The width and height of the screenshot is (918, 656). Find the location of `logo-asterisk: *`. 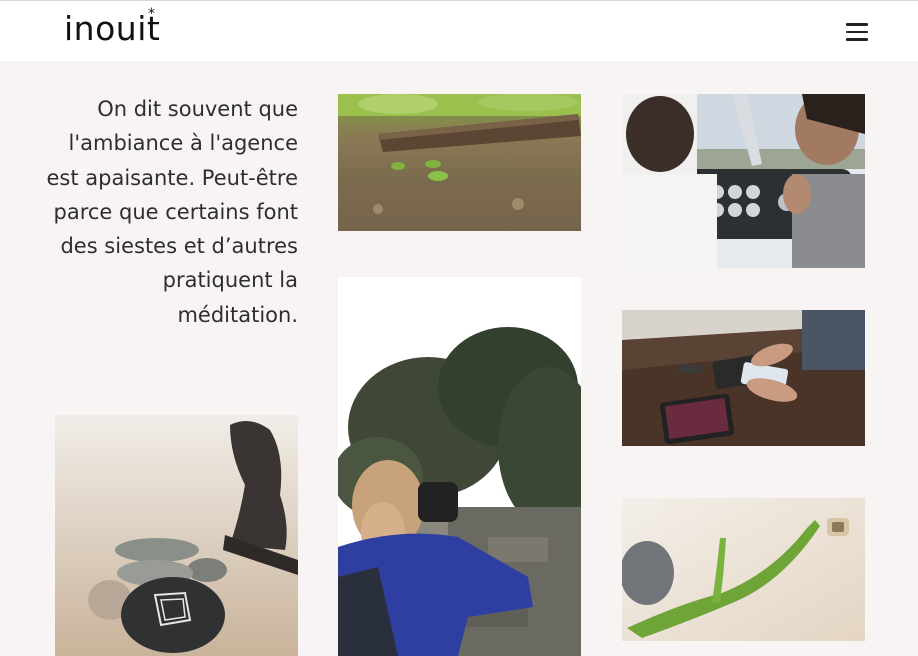

logo-asterisk: * is located at coordinates (151, 14).